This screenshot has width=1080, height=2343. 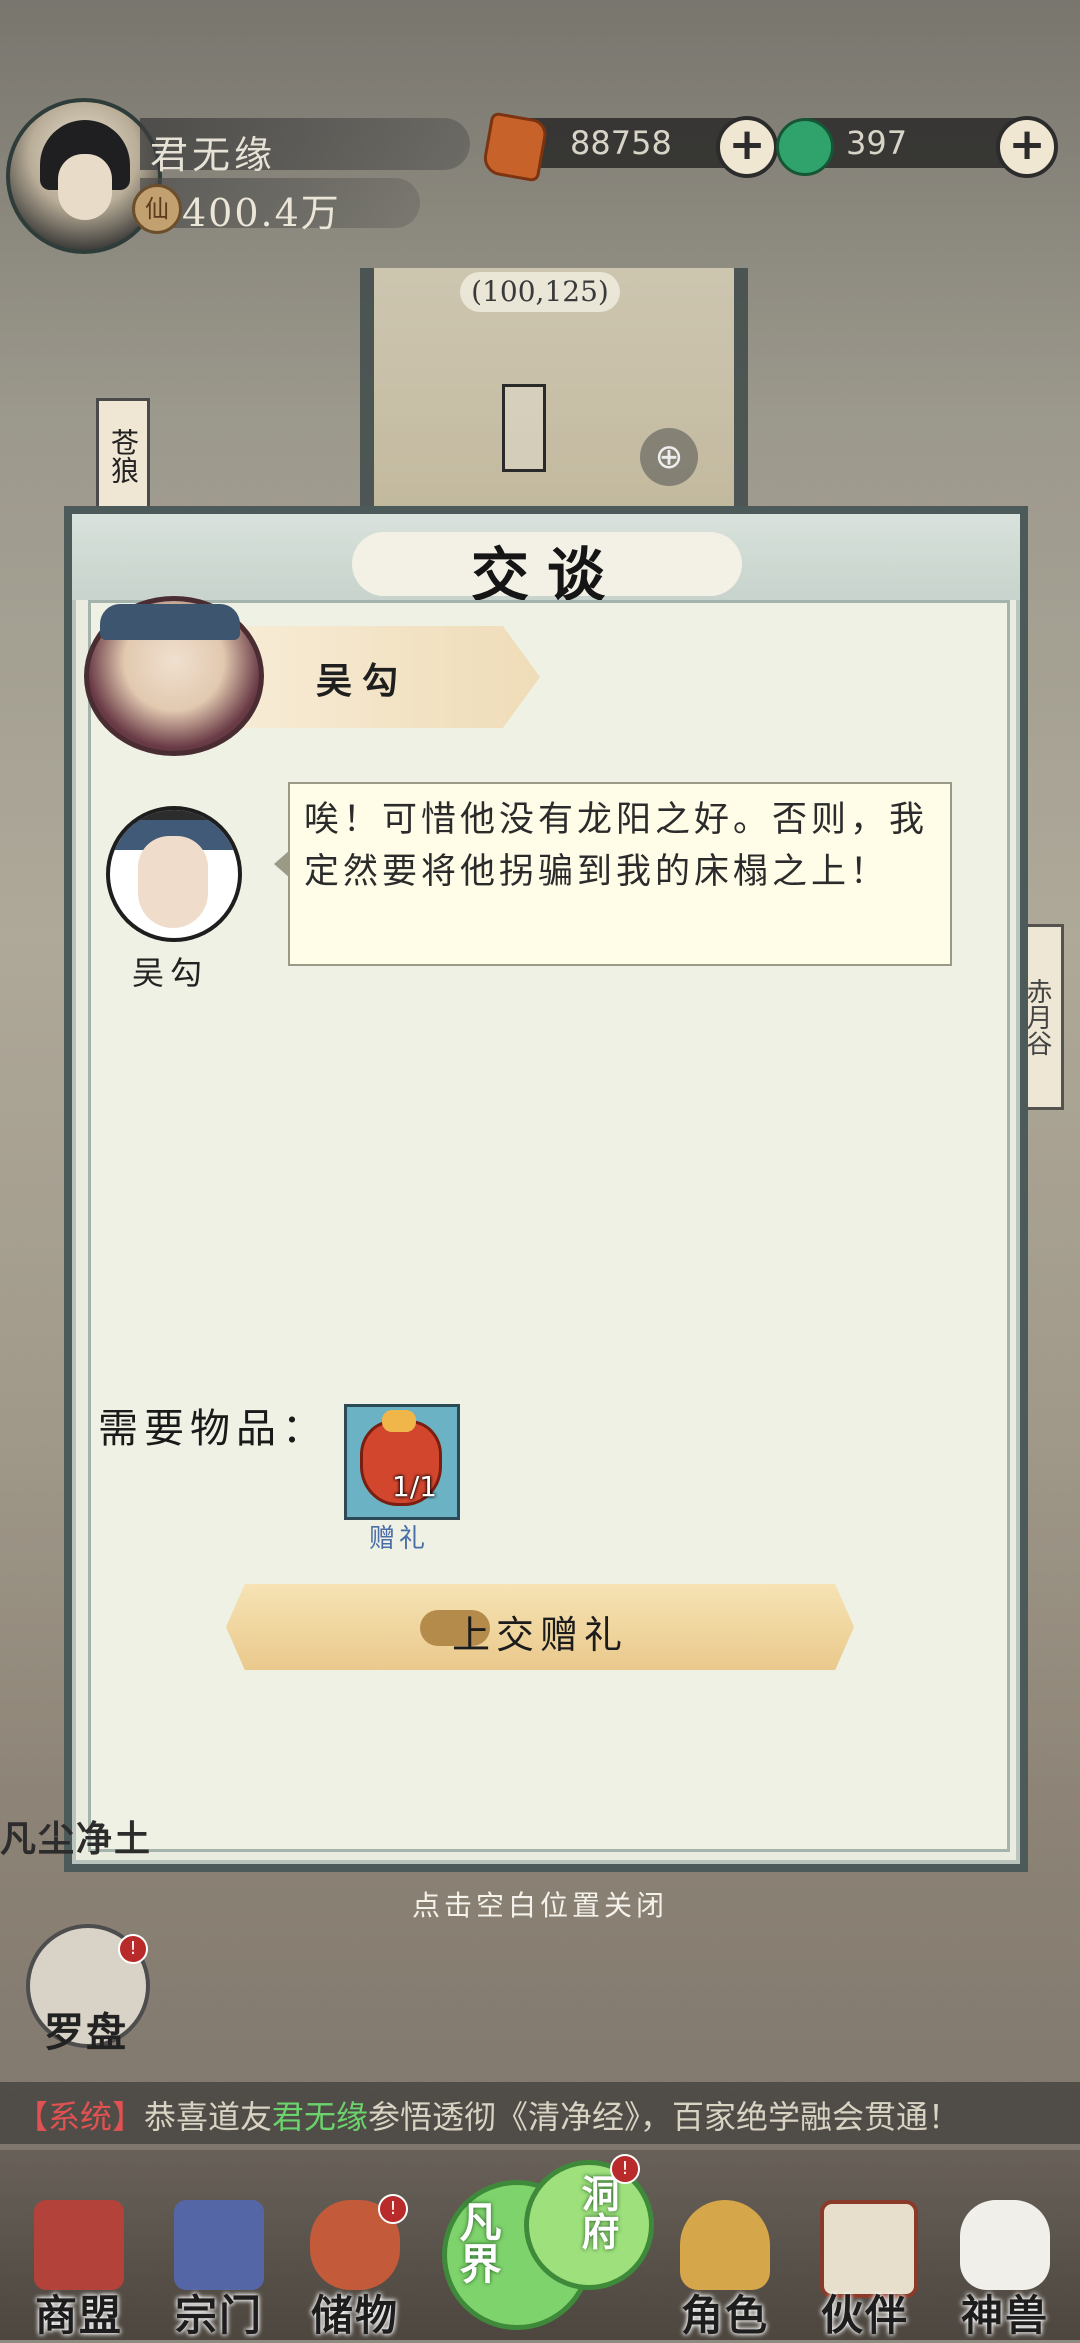 I want to click on nav-character: 角色, so click(x=725, y=2270).